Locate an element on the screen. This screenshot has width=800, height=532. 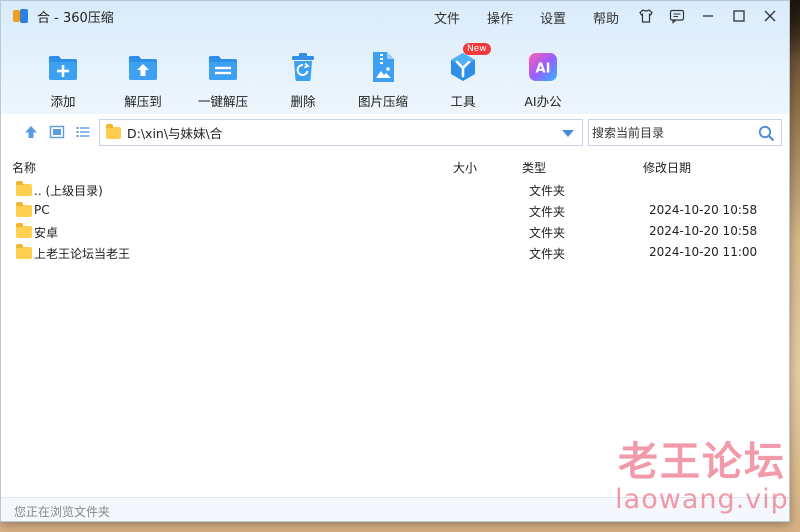
trash-icon is located at coordinates (303, 67).